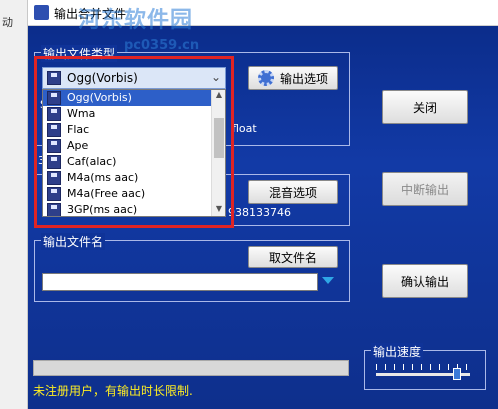 Image resolution: width=498 pixels, height=409 pixels. Describe the element at coordinates (180, 282) in the screenshot. I see `filename-input` at that location.